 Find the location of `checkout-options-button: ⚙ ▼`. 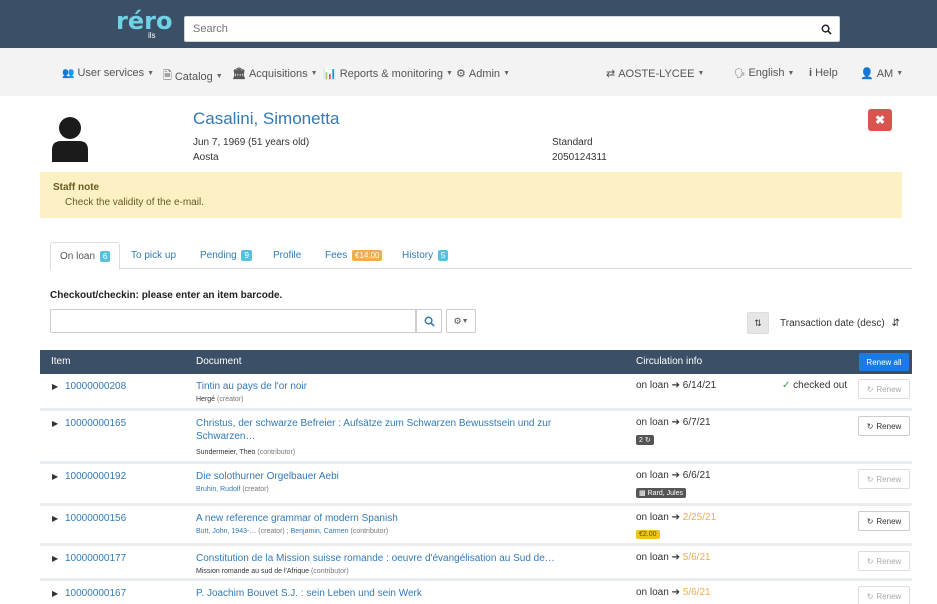

checkout-options-button: ⚙ ▼ is located at coordinates (461, 321).